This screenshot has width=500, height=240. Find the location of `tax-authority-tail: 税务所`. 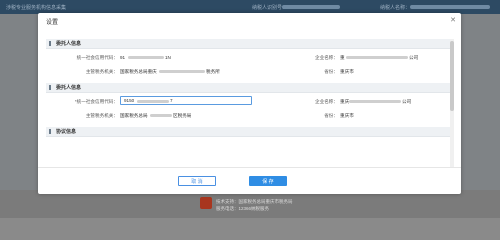

tax-authority-tail: 税务所 is located at coordinates (213, 71).